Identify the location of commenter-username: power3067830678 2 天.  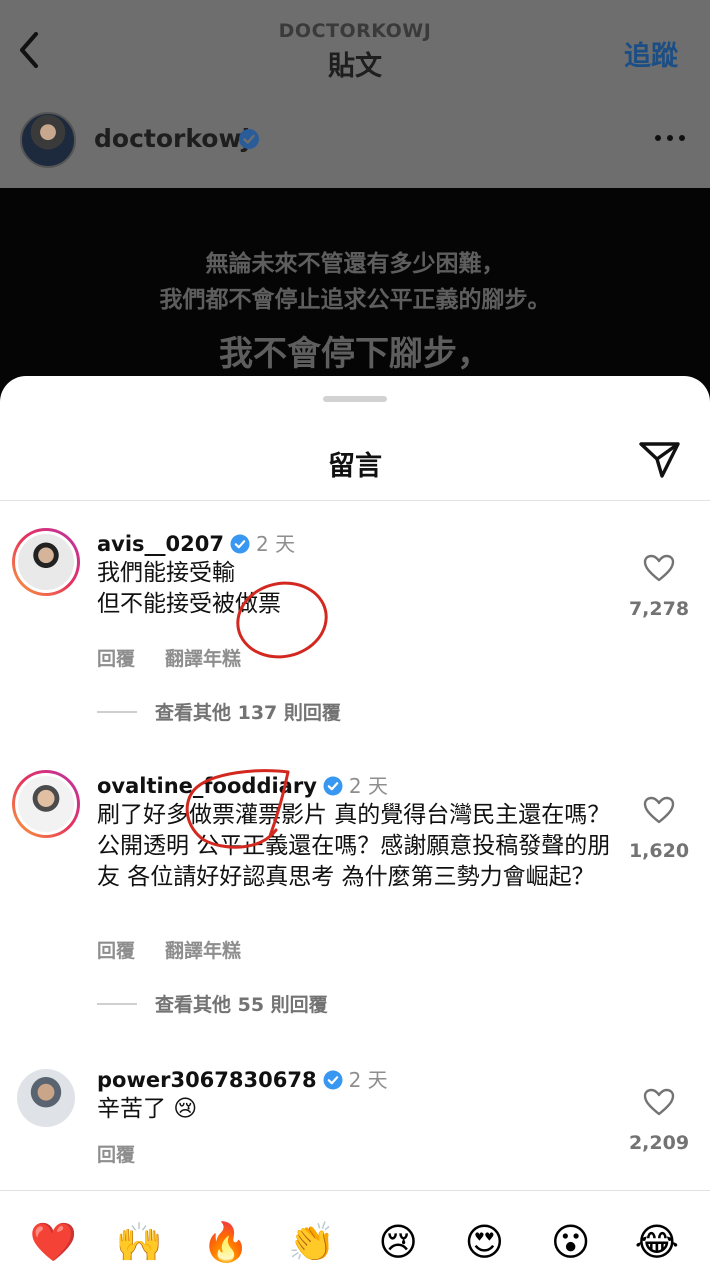
(242, 1078).